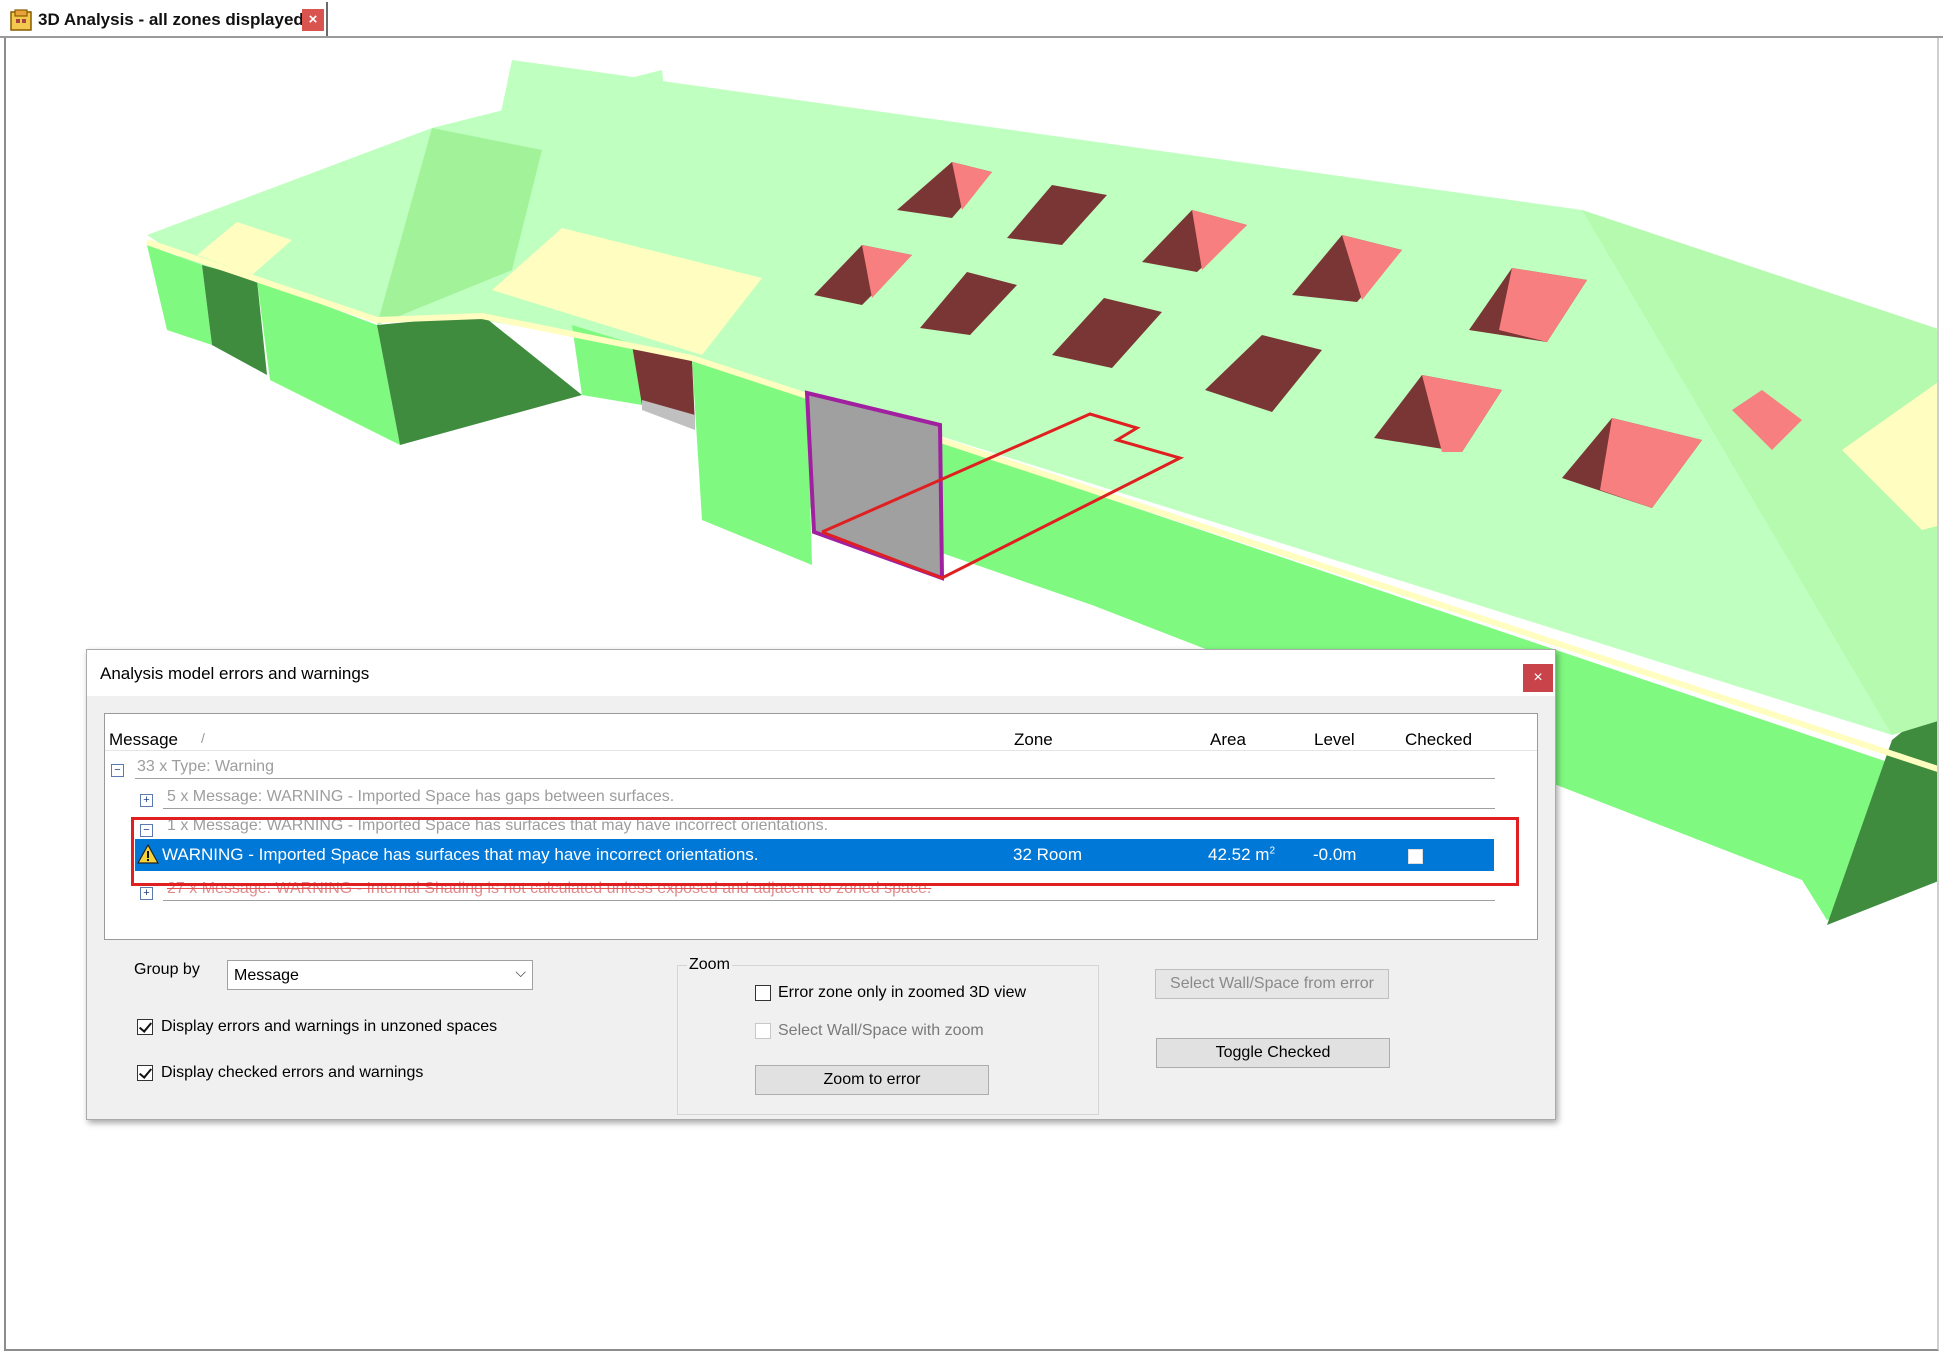  What do you see at coordinates (763, 1031) in the screenshot?
I see `select-wall-zoom-checkbox` at bounding box center [763, 1031].